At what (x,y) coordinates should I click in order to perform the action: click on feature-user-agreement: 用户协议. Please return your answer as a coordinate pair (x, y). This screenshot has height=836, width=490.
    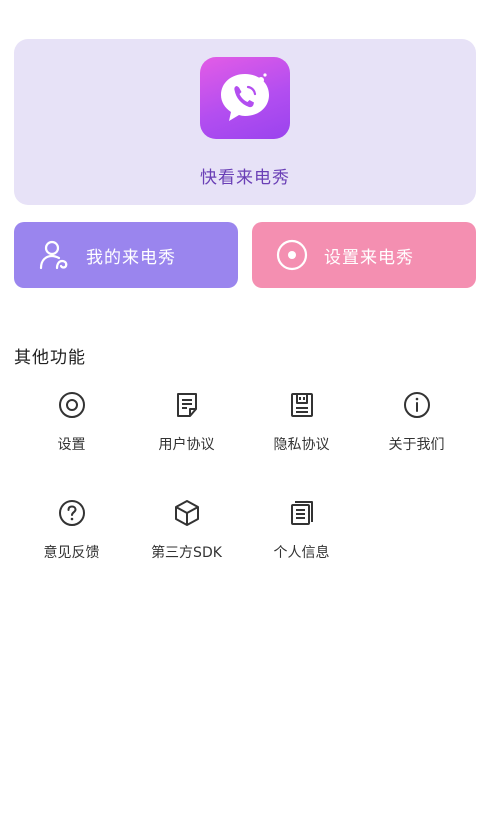
    Looking at the image, I should click on (186, 431).